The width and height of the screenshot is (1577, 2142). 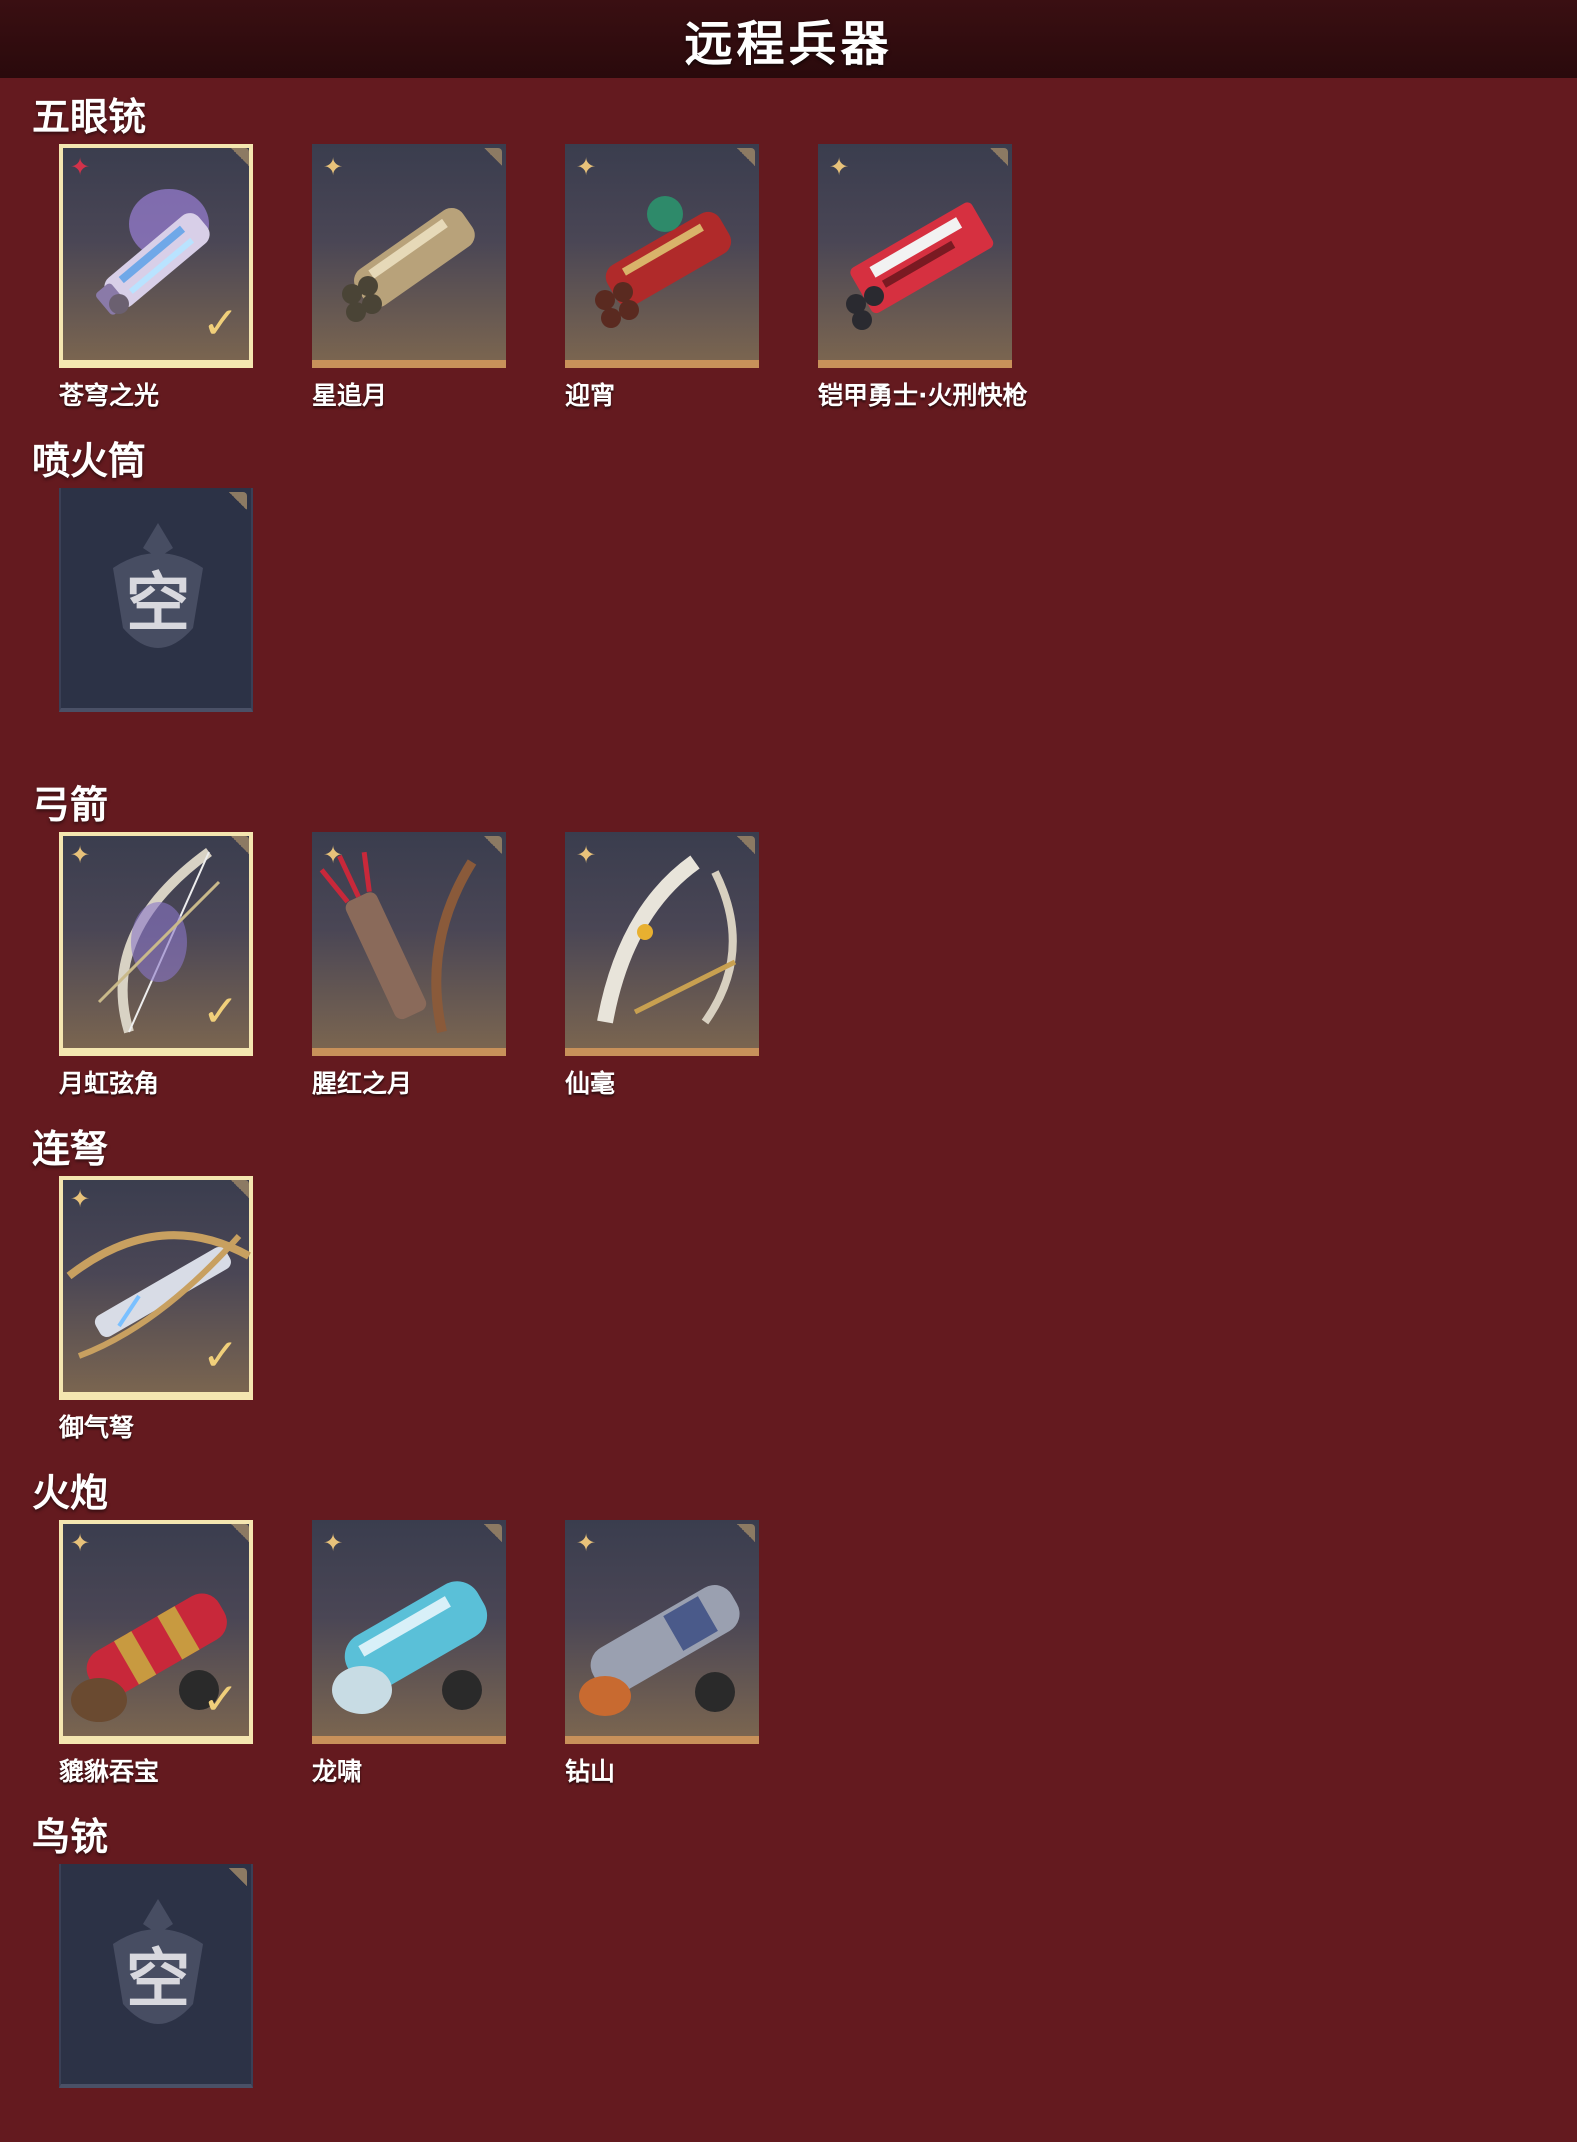 What do you see at coordinates (109, 1083) in the screenshot?
I see `weapon-name: 月虹弦角` at bounding box center [109, 1083].